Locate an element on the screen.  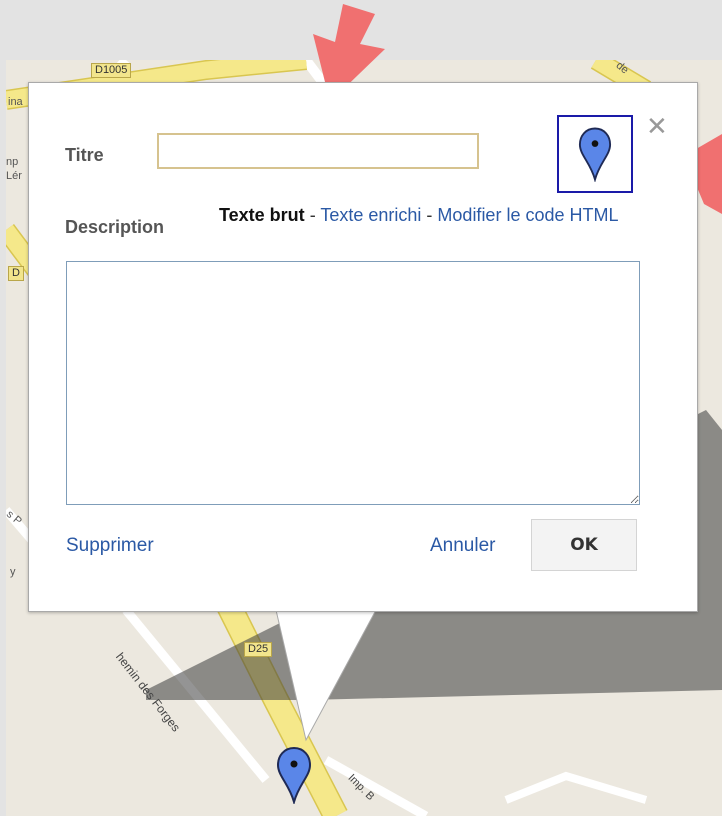
road-label-d1005: D1005 is located at coordinates (111, 70).